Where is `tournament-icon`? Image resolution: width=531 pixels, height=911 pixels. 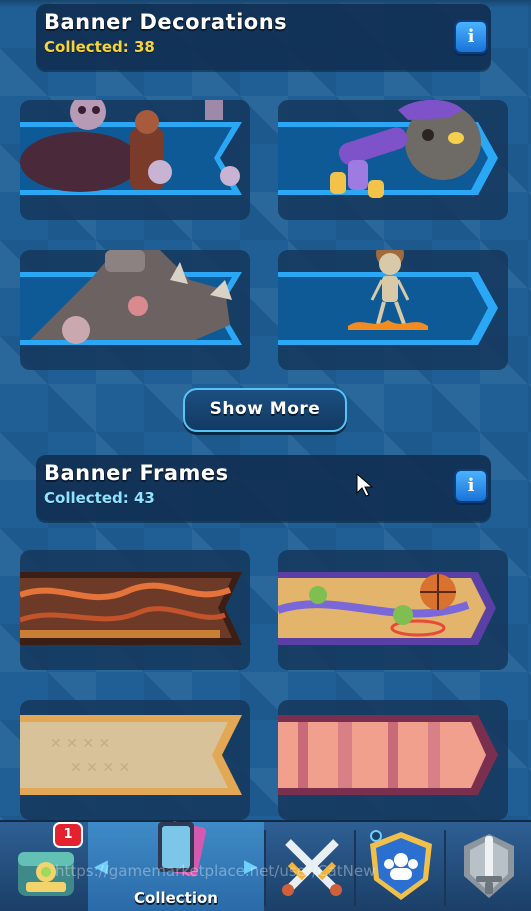 tournament-icon is located at coordinates (489, 866).